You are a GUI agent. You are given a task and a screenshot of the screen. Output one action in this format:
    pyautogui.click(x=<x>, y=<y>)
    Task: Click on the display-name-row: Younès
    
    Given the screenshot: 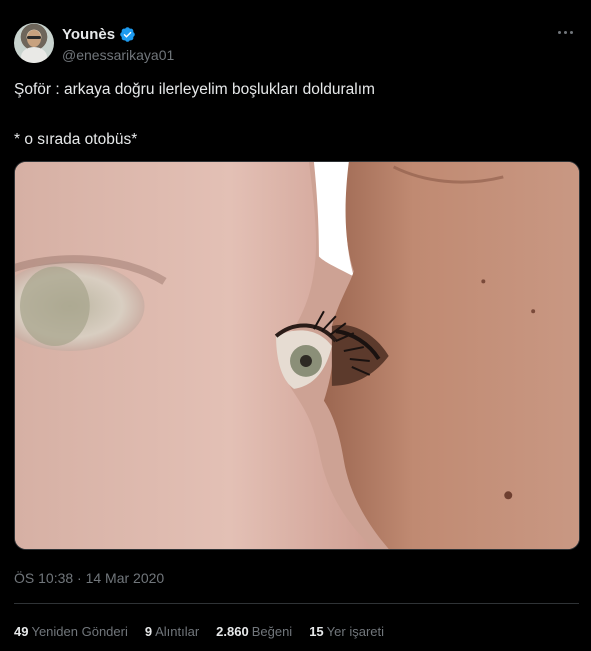 What is the action you would take?
    pyautogui.click(x=118, y=34)
    